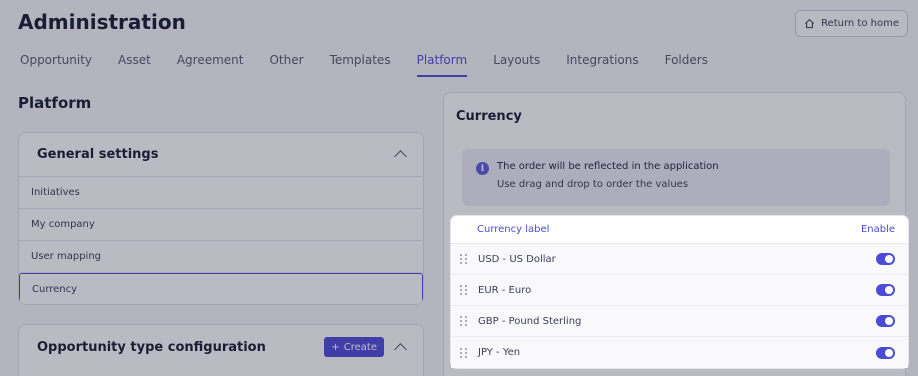 The image size is (918, 376). Describe the element at coordinates (221, 288) in the screenshot. I see `menu-item-currency: Currency` at that location.